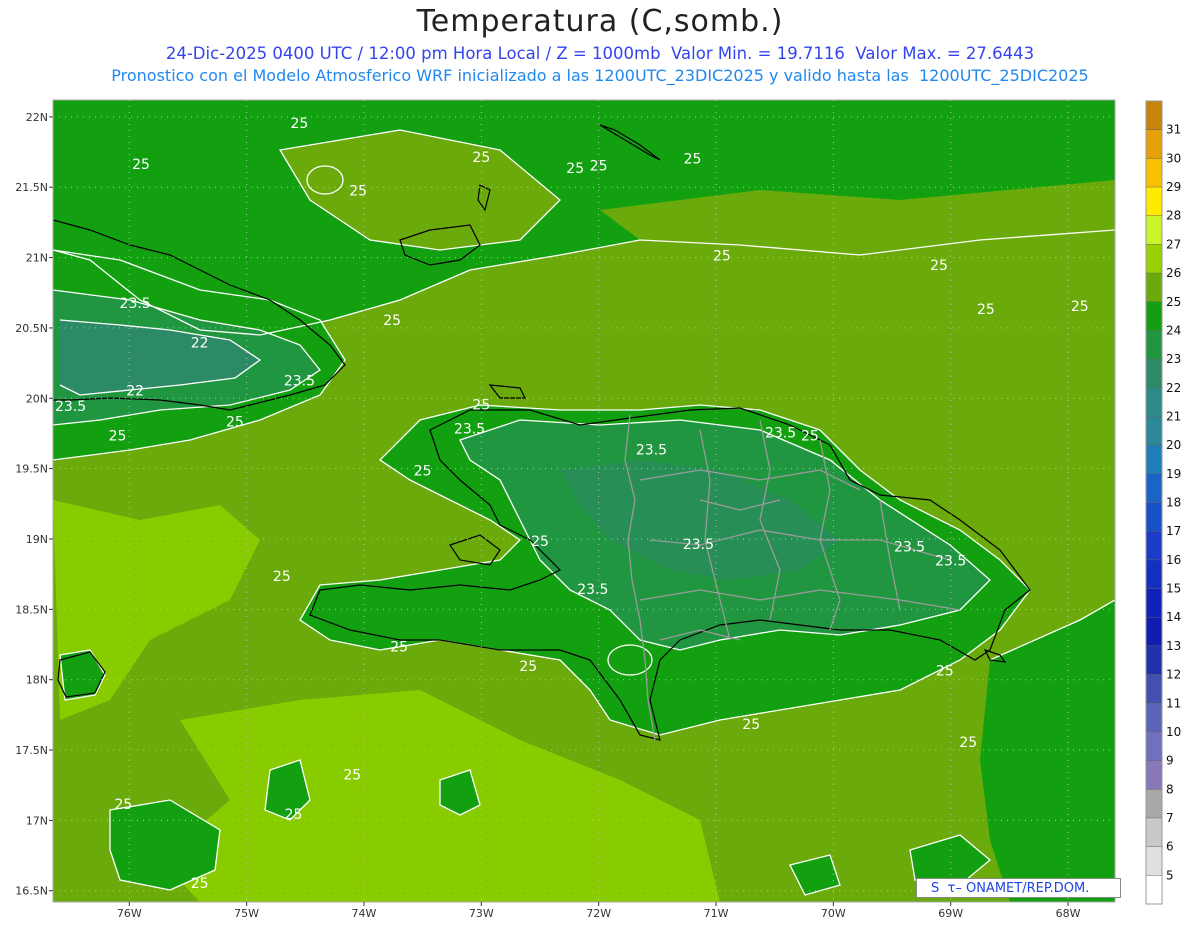 Image resolution: width=1200 pixels, height=927 pixels. Describe the element at coordinates (1173, 474) in the screenshot. I see `colorbar-label: 19` at that location.